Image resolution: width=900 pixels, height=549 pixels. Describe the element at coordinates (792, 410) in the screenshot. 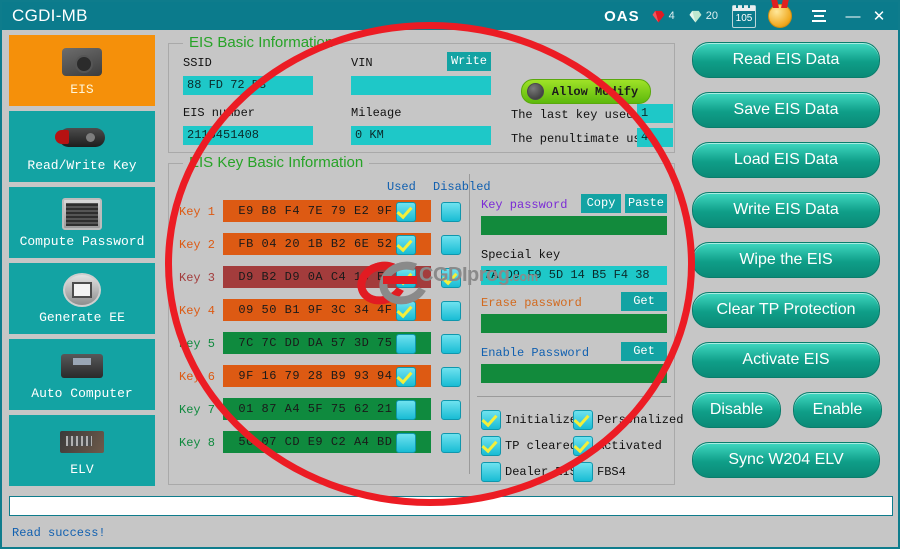

I see `disable-enable-row: Disable Enable` at that location.